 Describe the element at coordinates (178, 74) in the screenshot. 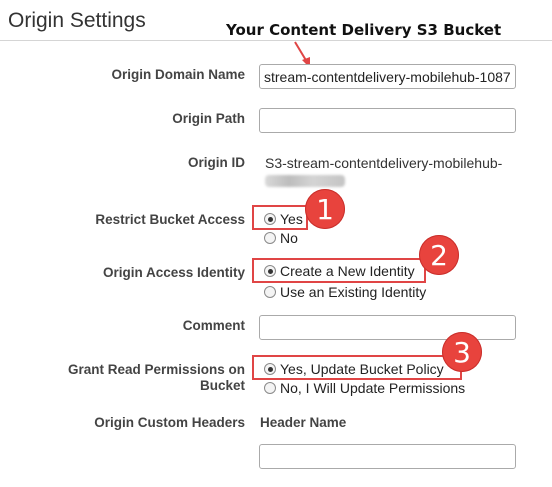

I see `origin-domain-name-label: Origin Domain Name` at that location.